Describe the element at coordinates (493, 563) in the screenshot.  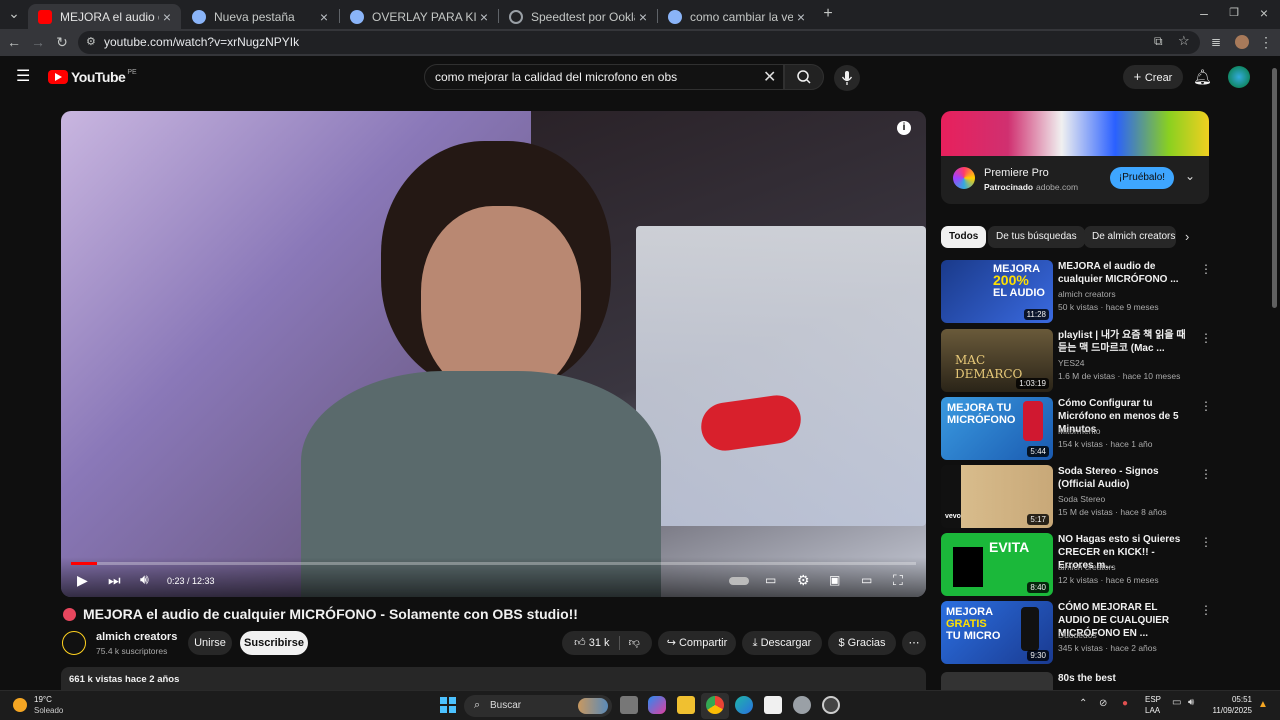
I see `progress-bar` at that location.